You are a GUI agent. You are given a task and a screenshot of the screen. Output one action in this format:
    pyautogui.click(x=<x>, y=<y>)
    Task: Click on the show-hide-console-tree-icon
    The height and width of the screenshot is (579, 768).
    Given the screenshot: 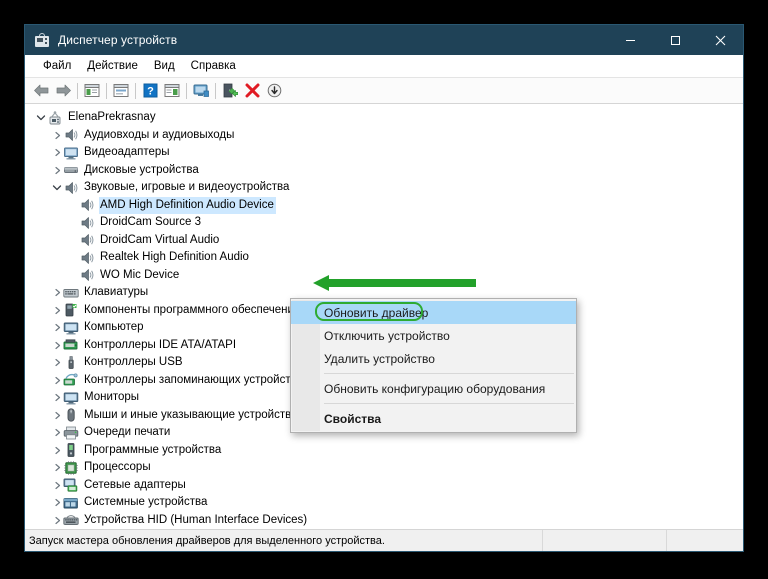 What is the action you would take?
    pyautogui.click(x=92, y=91)
    